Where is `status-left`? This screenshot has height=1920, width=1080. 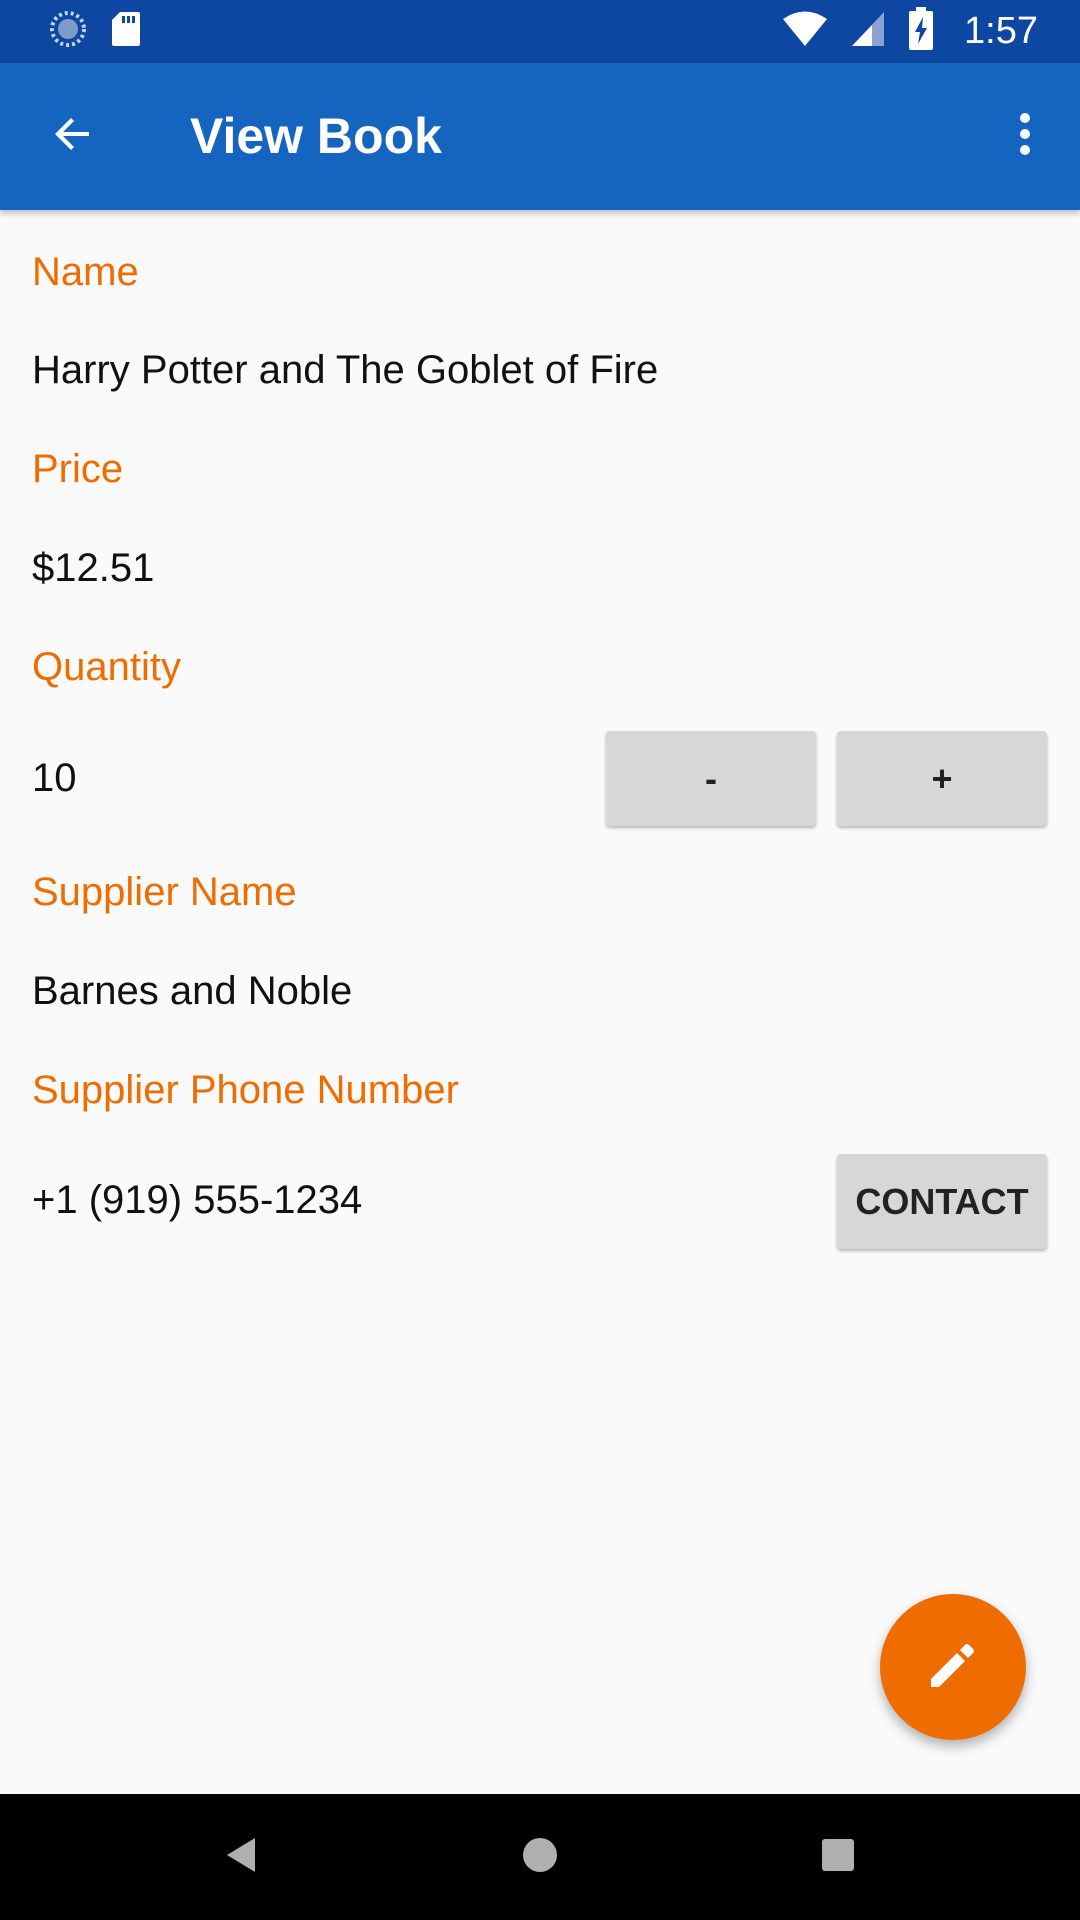
status-left is located at coordinates (95, 31).